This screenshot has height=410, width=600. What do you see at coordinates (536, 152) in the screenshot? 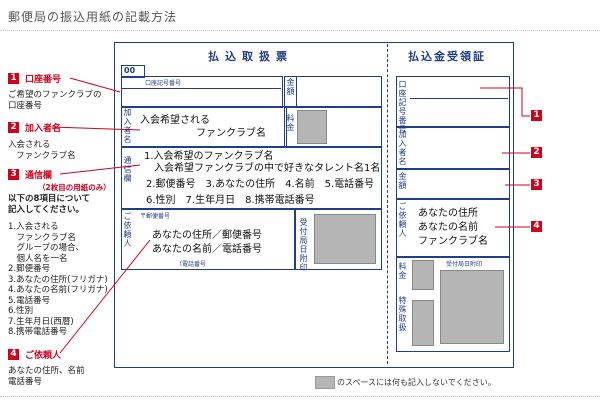
I see `receipt-badge-2: 2` at bounding box center [536, 152].